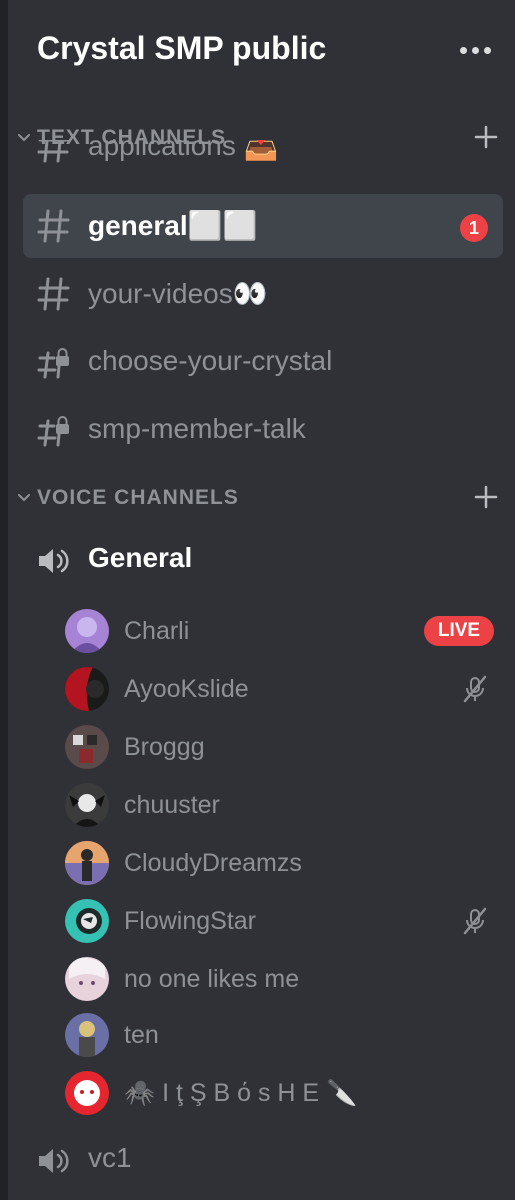  What do you see at coordinates (284, 690) in the screenshot?
I see `voice-user-ayookslide: AyooKslide` at bounding box center [284, 690].